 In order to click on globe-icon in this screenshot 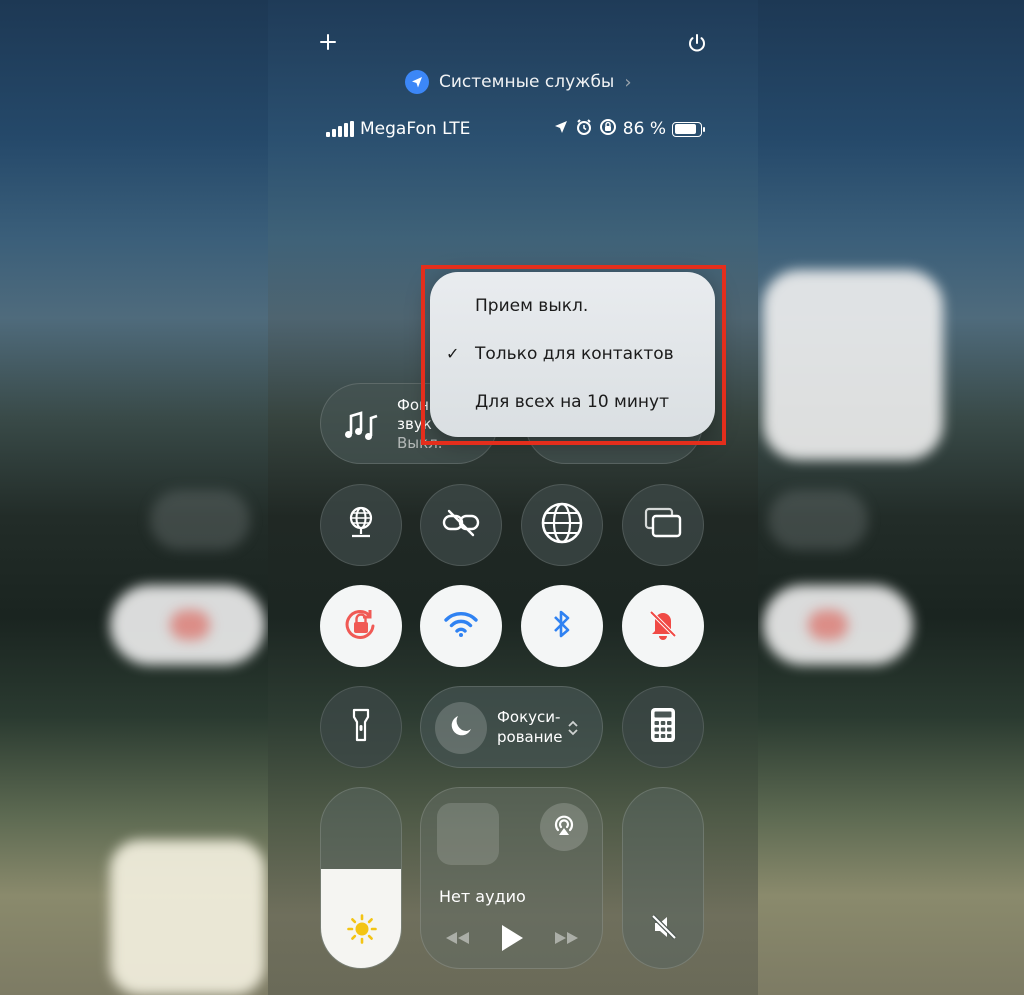, I will do `click(562, 525)`.